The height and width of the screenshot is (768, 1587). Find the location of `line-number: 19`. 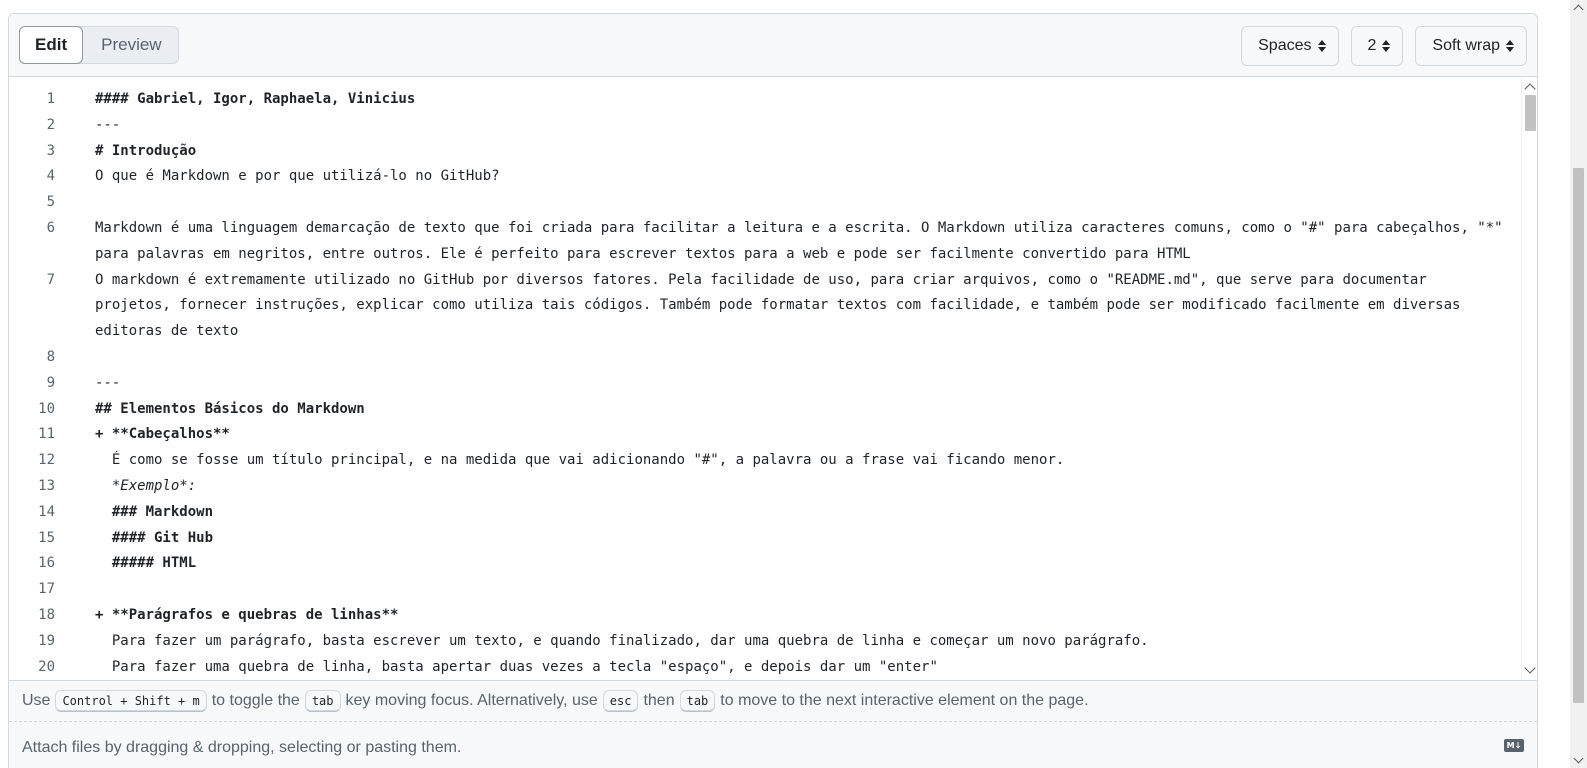

line-number: 19 is located at coordinates (46, 640).